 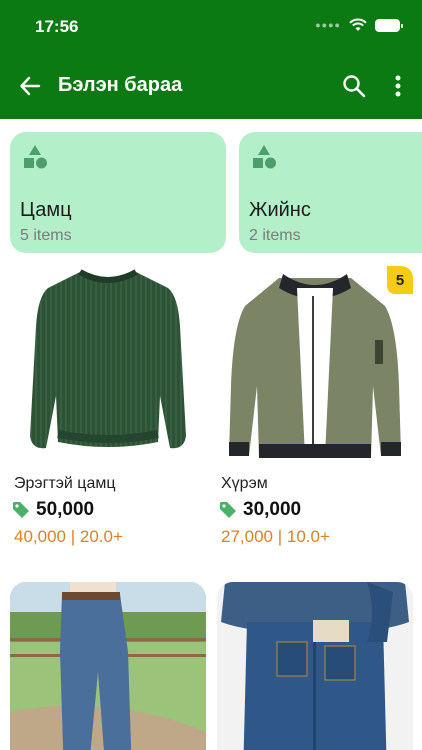 I want to click on jeans-outdoor-image, so click(x=108, y=666).